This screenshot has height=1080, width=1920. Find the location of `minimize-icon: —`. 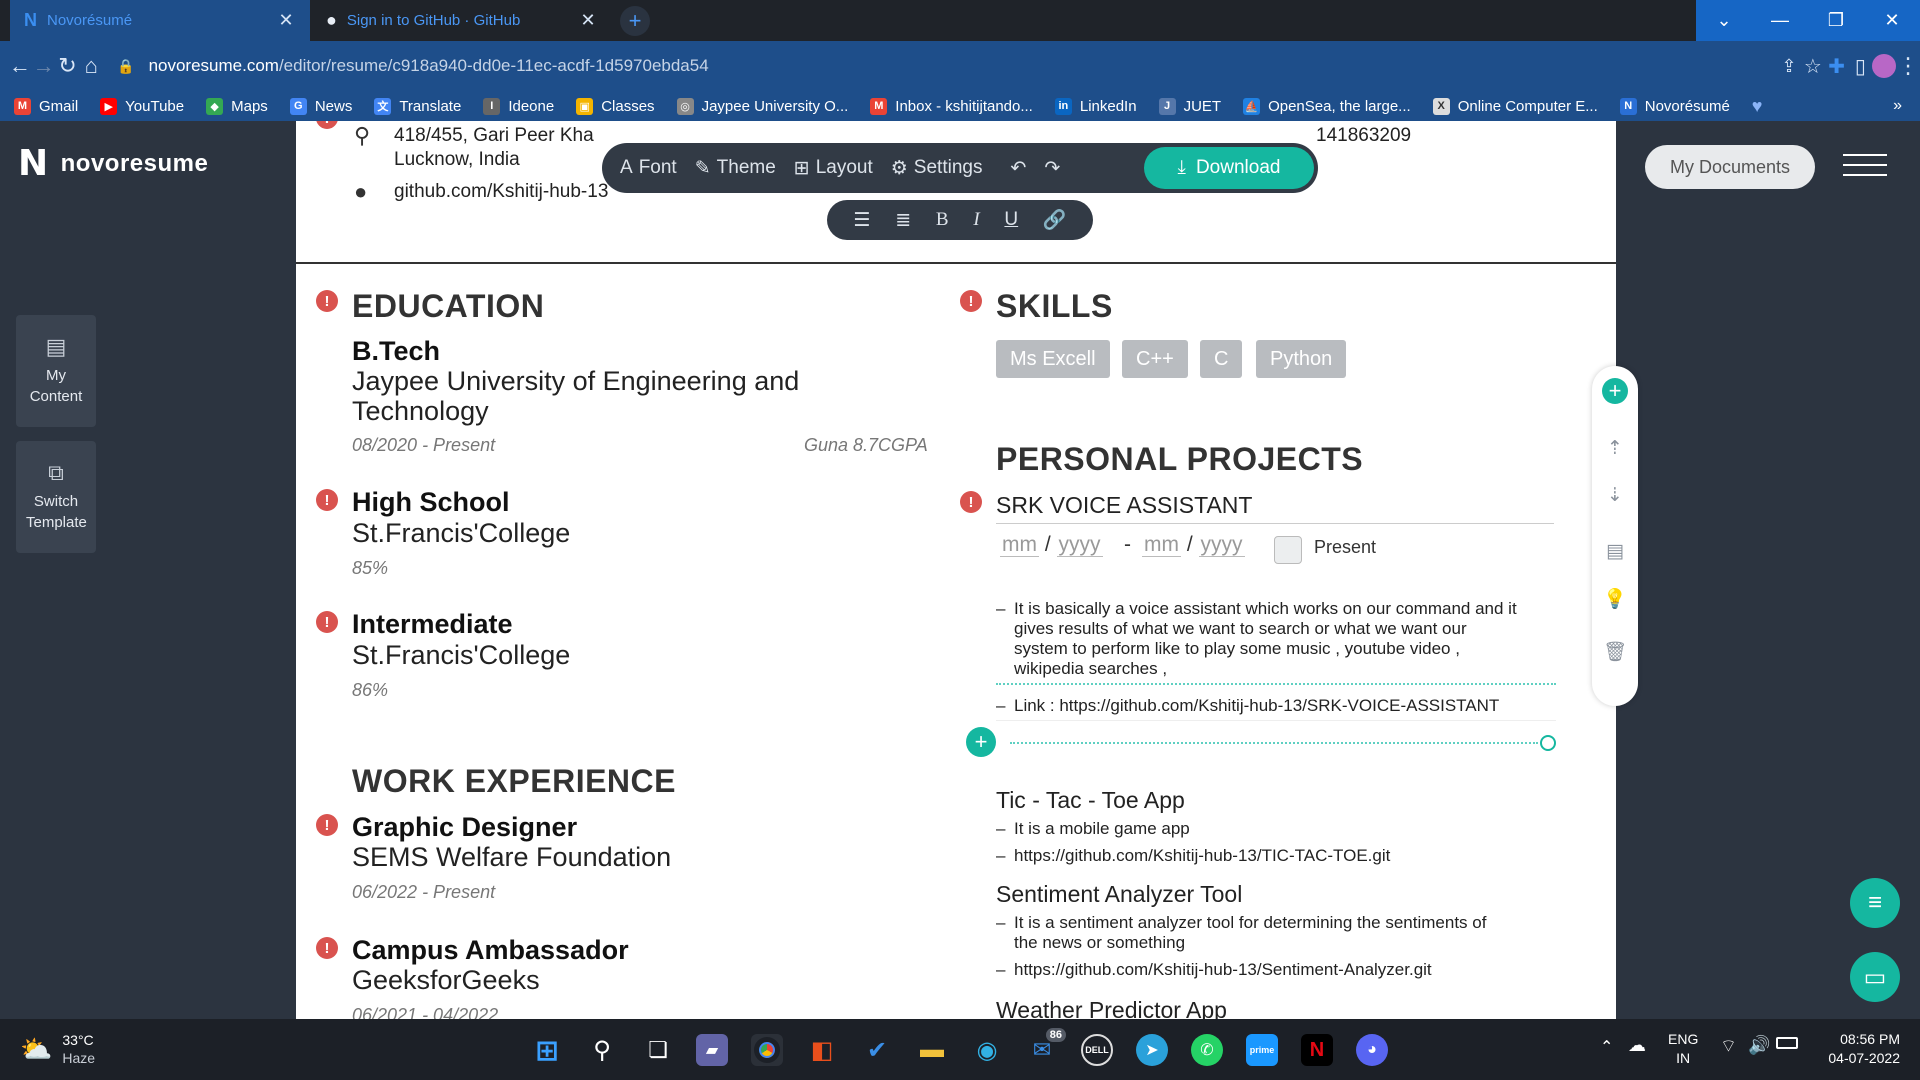

minimize-icon: — is located at coordinates (1780, 20).